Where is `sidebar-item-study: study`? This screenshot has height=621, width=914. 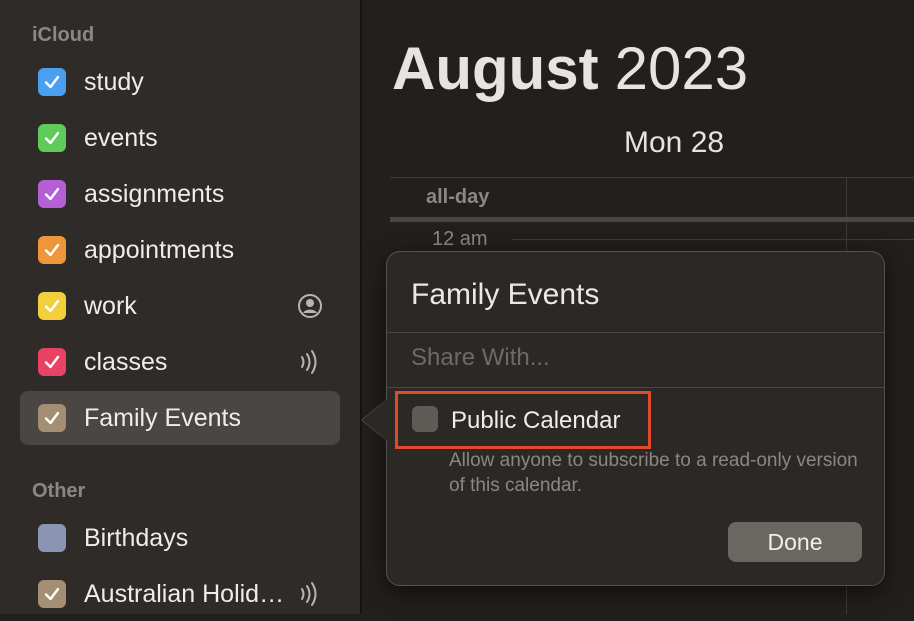
sidebar-item-study: study is located at coordinates (180, 82).